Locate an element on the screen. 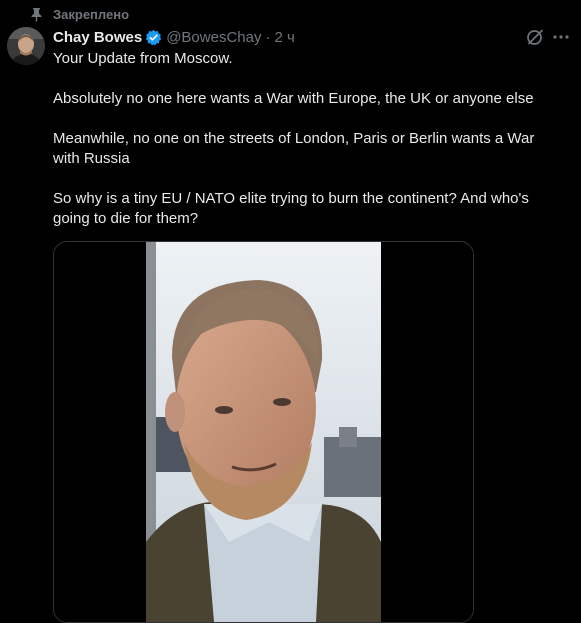 Image resolution: width=581 pixels, height=623 pixels. avatar is located at coordinates (26, 46).